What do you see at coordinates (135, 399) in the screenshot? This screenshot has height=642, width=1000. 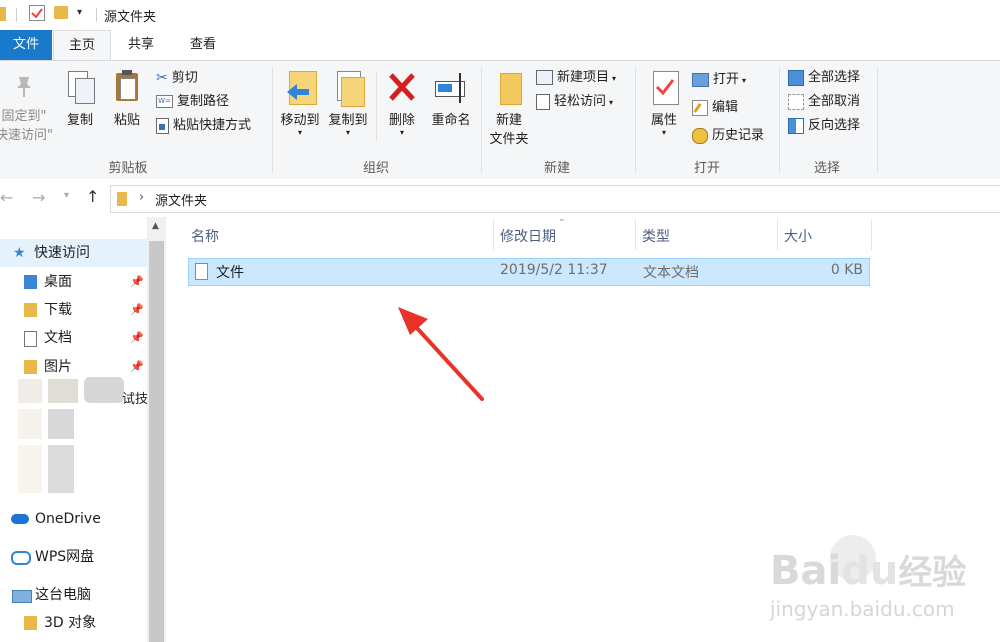 I see `nav-partial-label: 试技` at bounding box center [135, 399].